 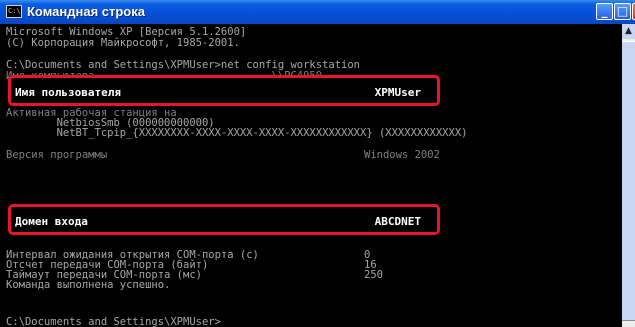 I want to click on domain-label: Домен входа, so click(x=51, y=221).